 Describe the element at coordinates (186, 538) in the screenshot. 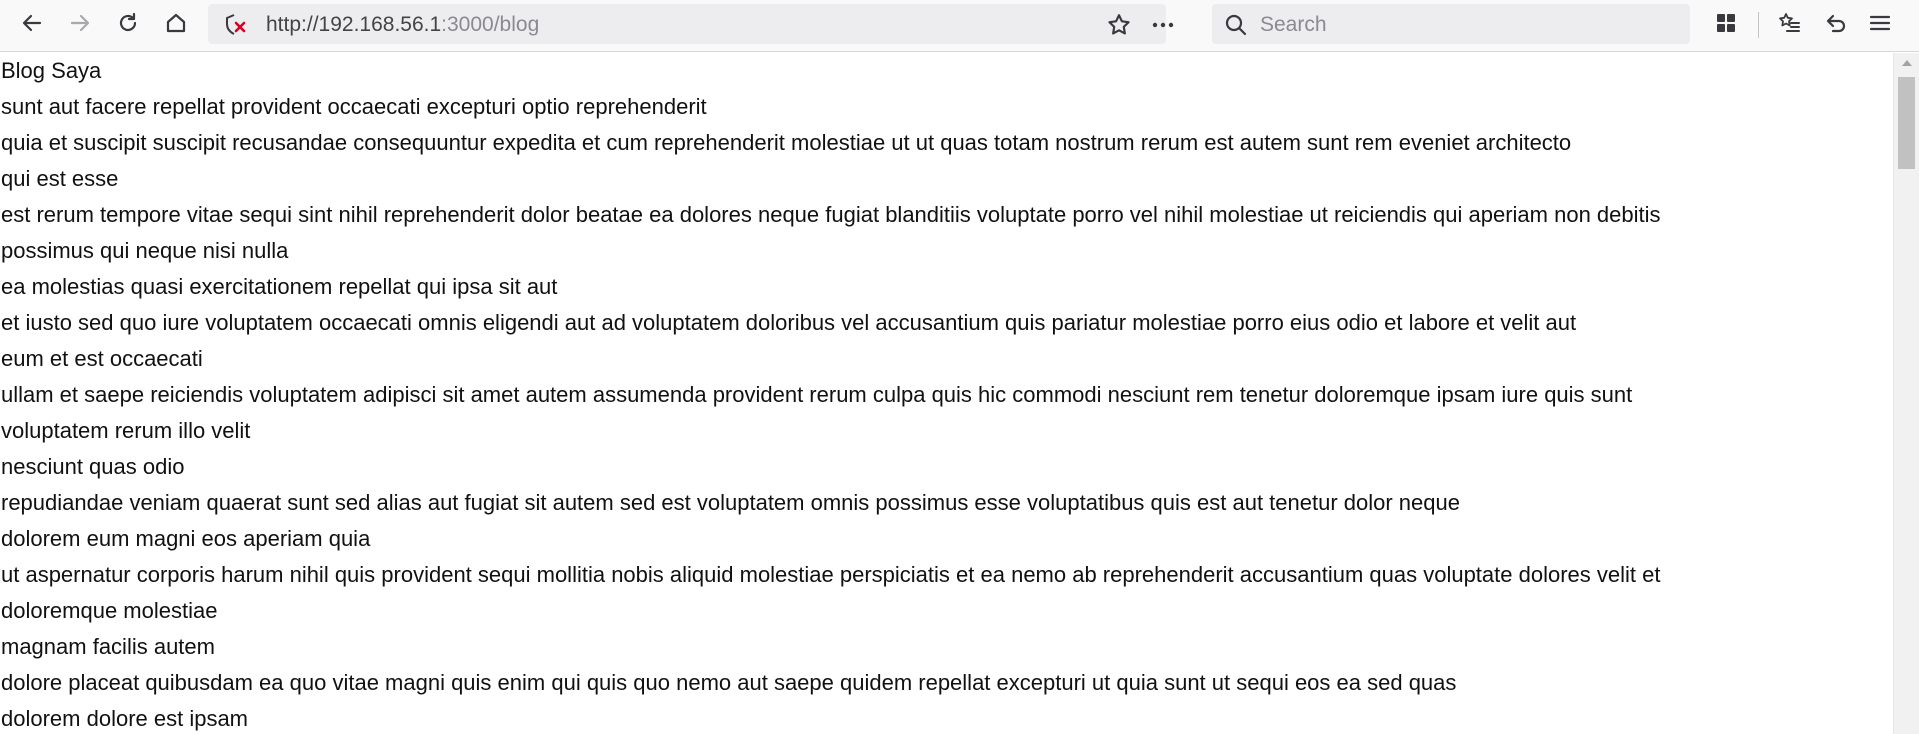

I see `blog-line: dolorem eum magni eos aperiam quia` at that location.